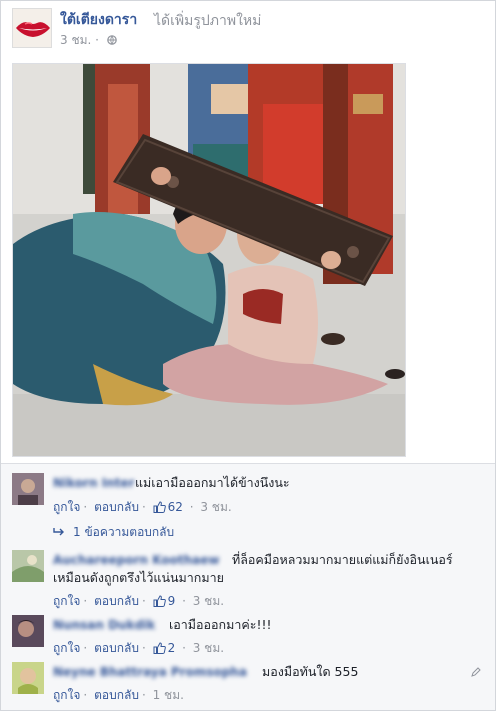  What do you see at coordinates (476, 672) in the screenshot?
I see `pencil-icon` at bounding box center [476, 672].